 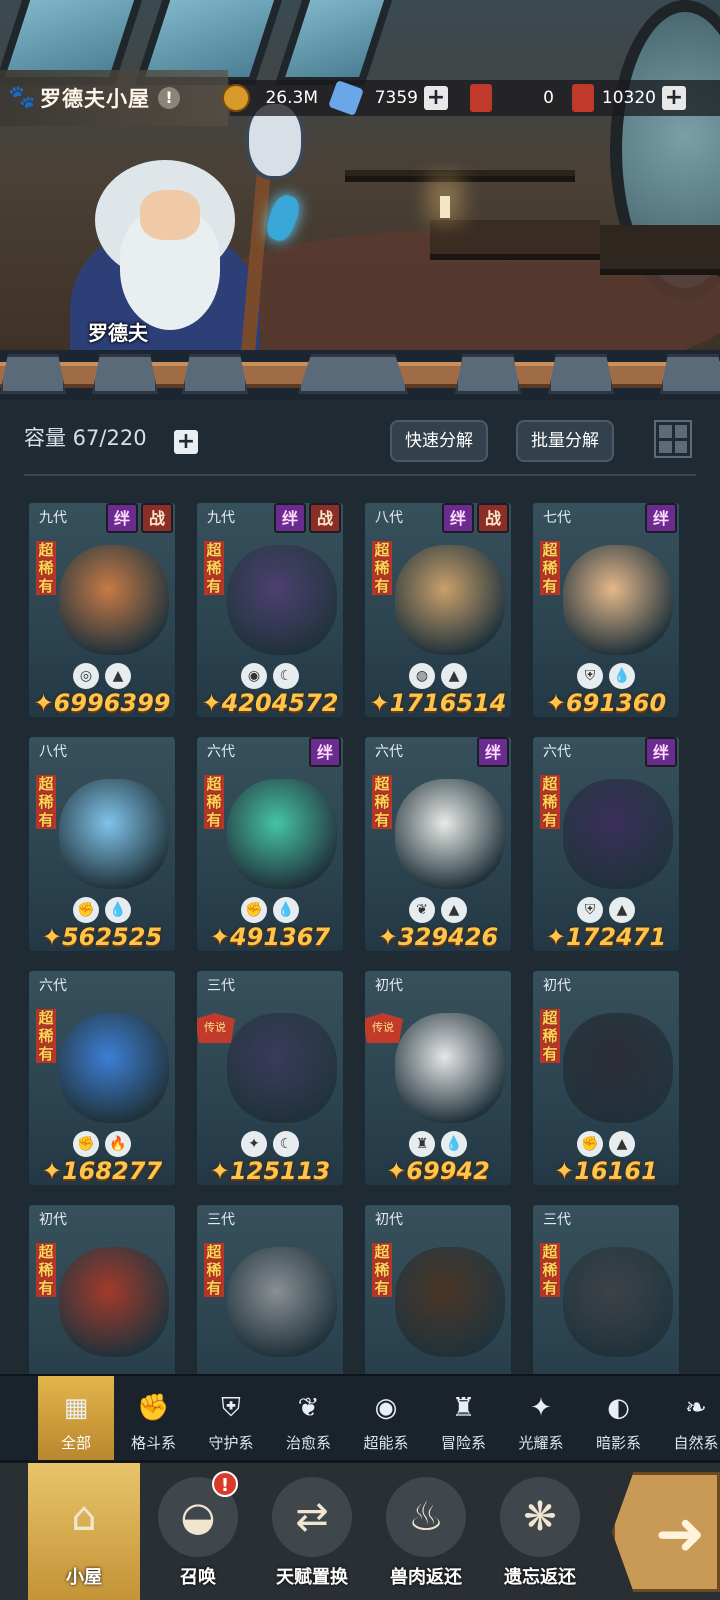 What do you see at coordinates (436, 98) in the screenshot?
I see `add-crystal-button: +` at bounding box center [436, 98].